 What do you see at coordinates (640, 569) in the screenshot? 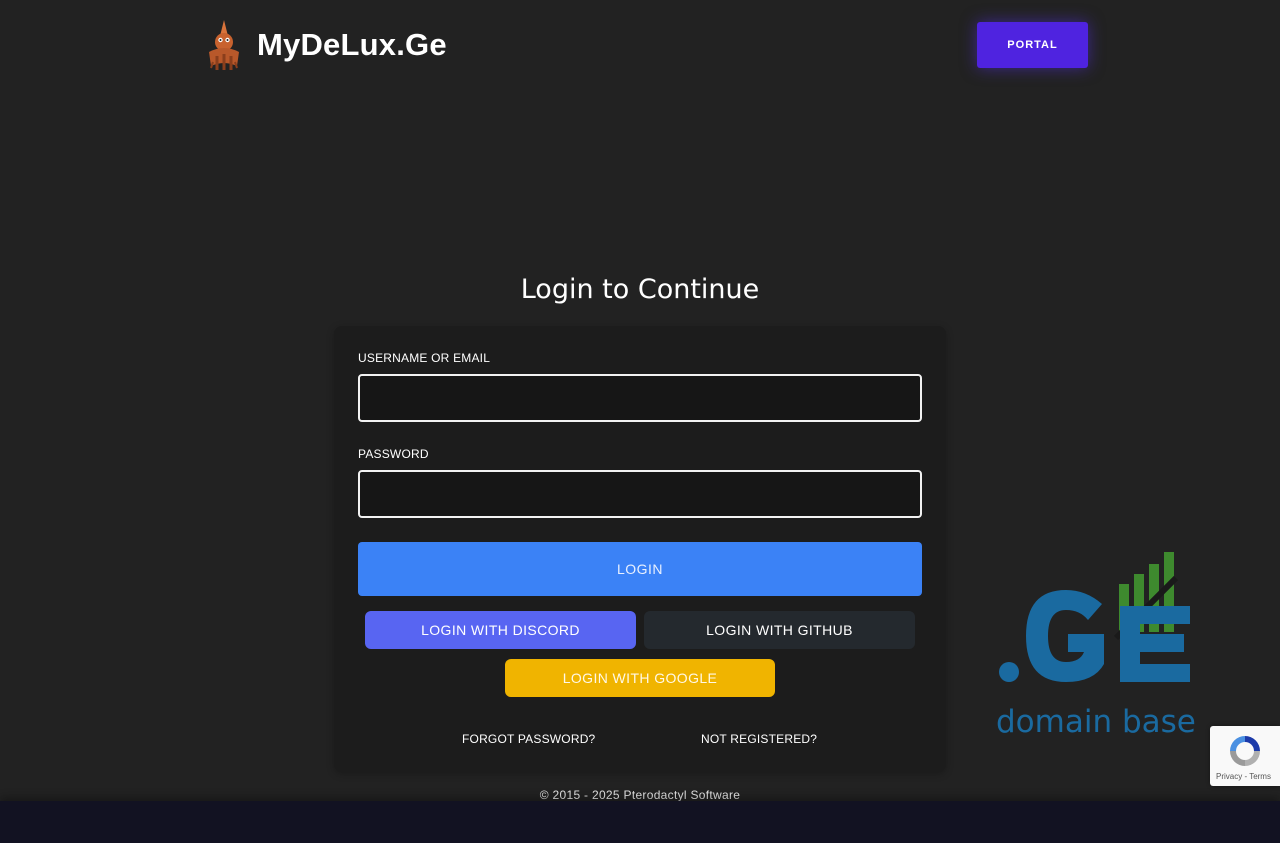
I see `login-button: LOGIN` at bounding box center [640, 569].